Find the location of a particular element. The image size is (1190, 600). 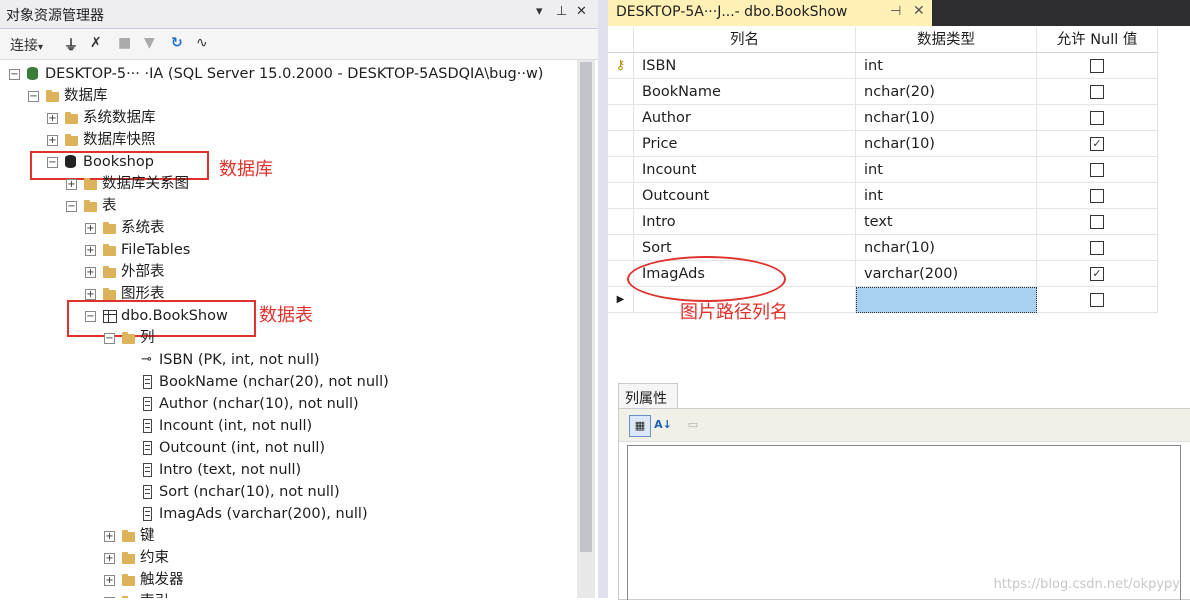

cell-column-name: ISBN is located at coordinates (745, 66).